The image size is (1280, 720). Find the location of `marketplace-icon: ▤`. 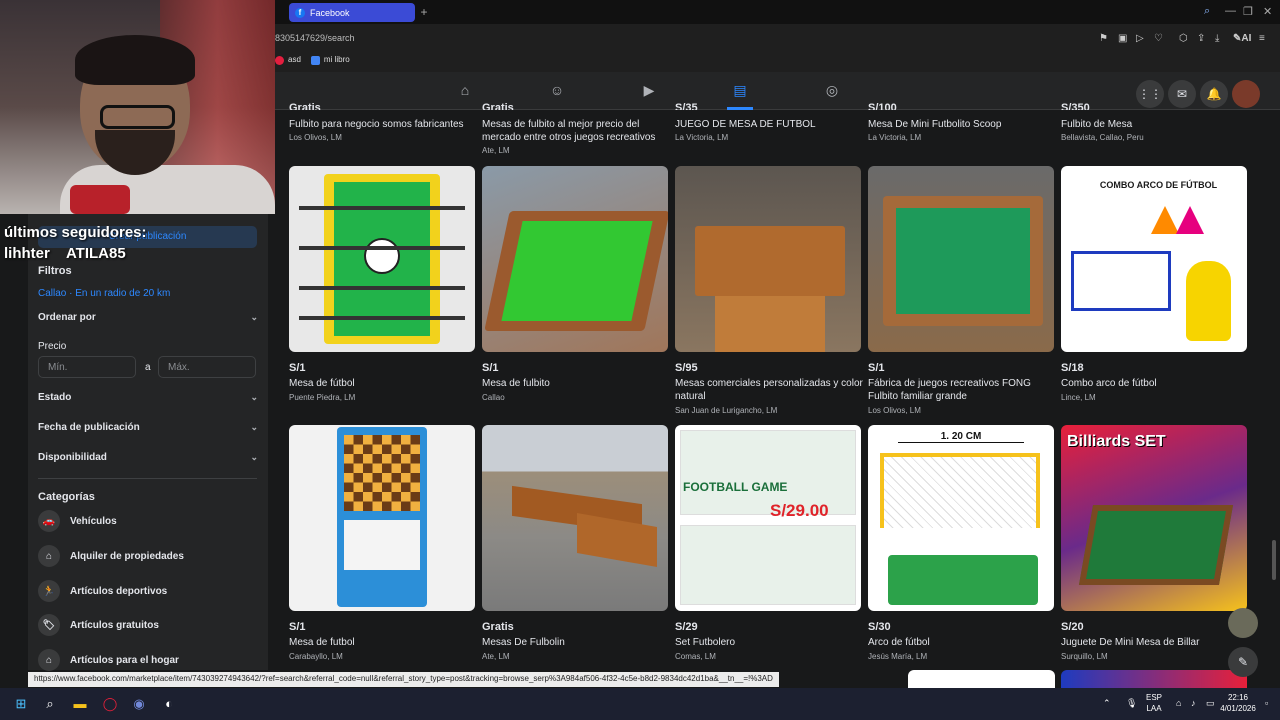

marketplace-icon: ▤ is located at coordinates (740, 91).